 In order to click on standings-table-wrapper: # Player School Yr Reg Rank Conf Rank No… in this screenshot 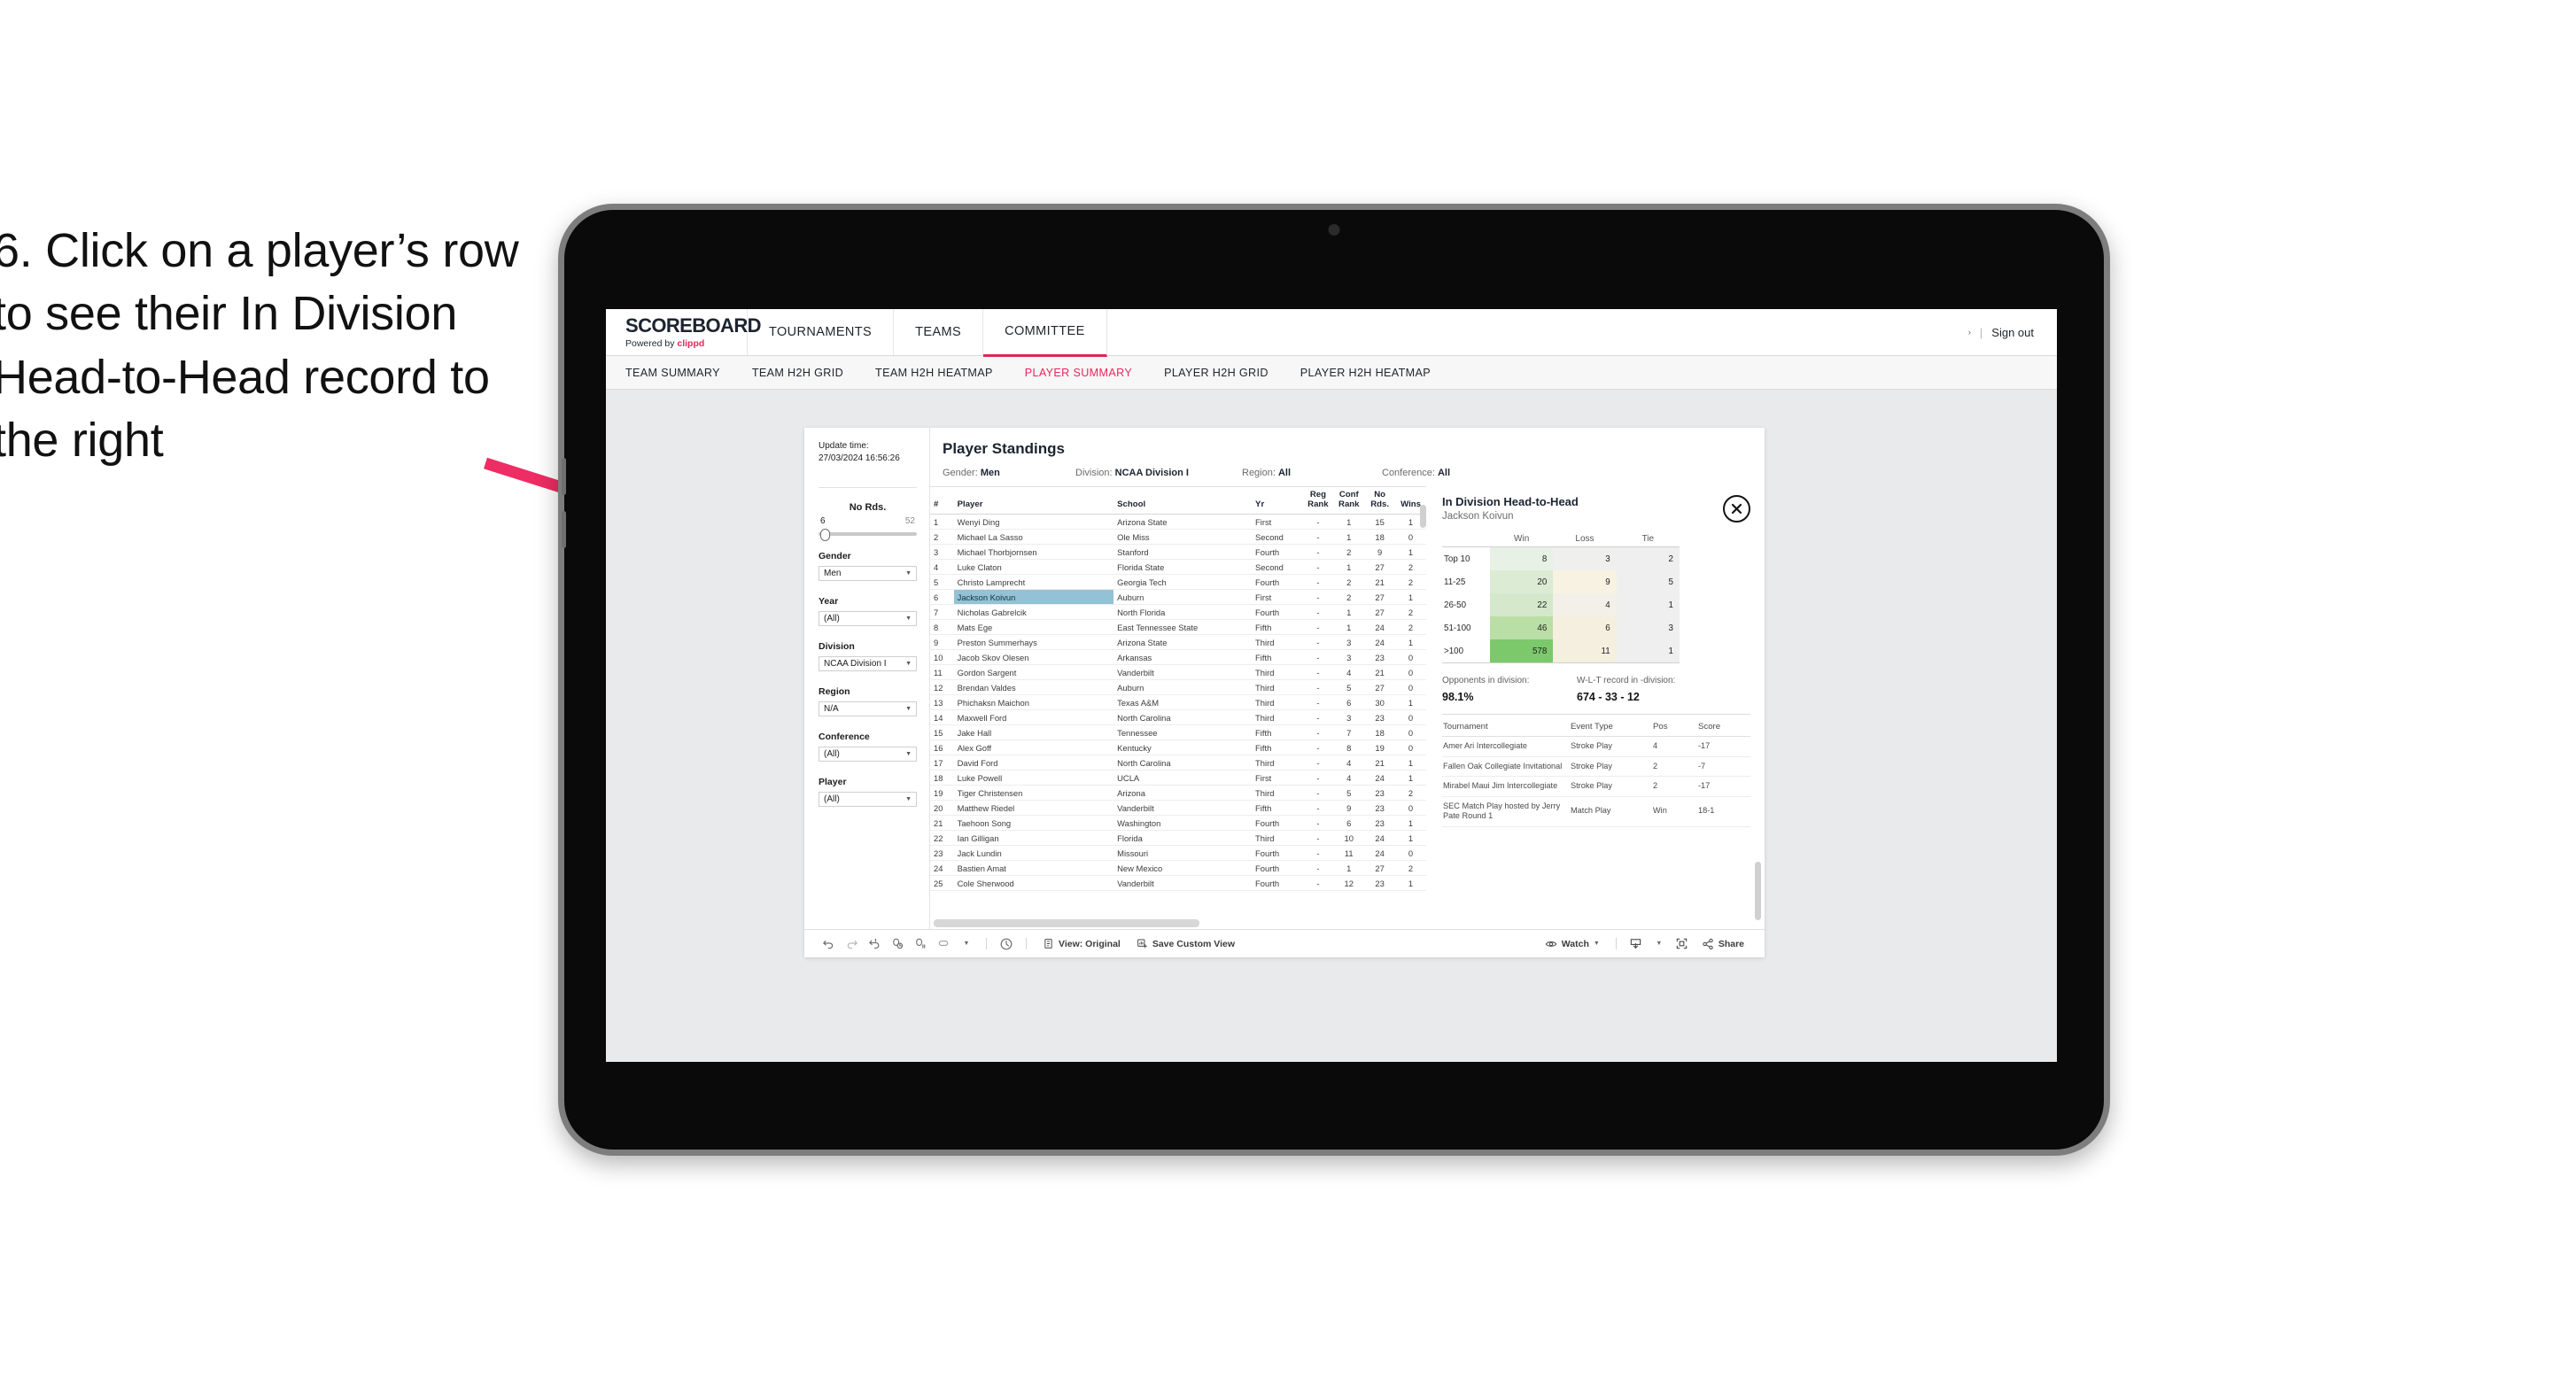, I will do `click(1178, 707)`.